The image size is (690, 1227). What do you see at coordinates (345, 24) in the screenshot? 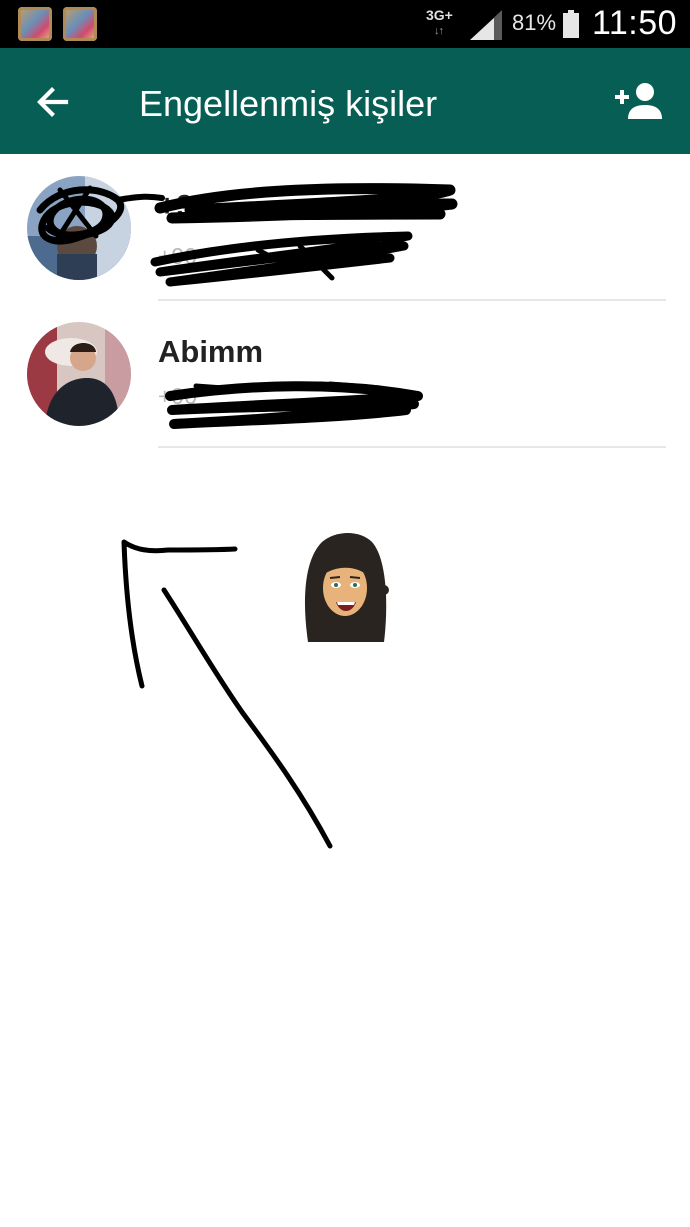
I see `status-bar: 3G+ ↓↑ 81% 11:50` at bounding box center [345, 24].